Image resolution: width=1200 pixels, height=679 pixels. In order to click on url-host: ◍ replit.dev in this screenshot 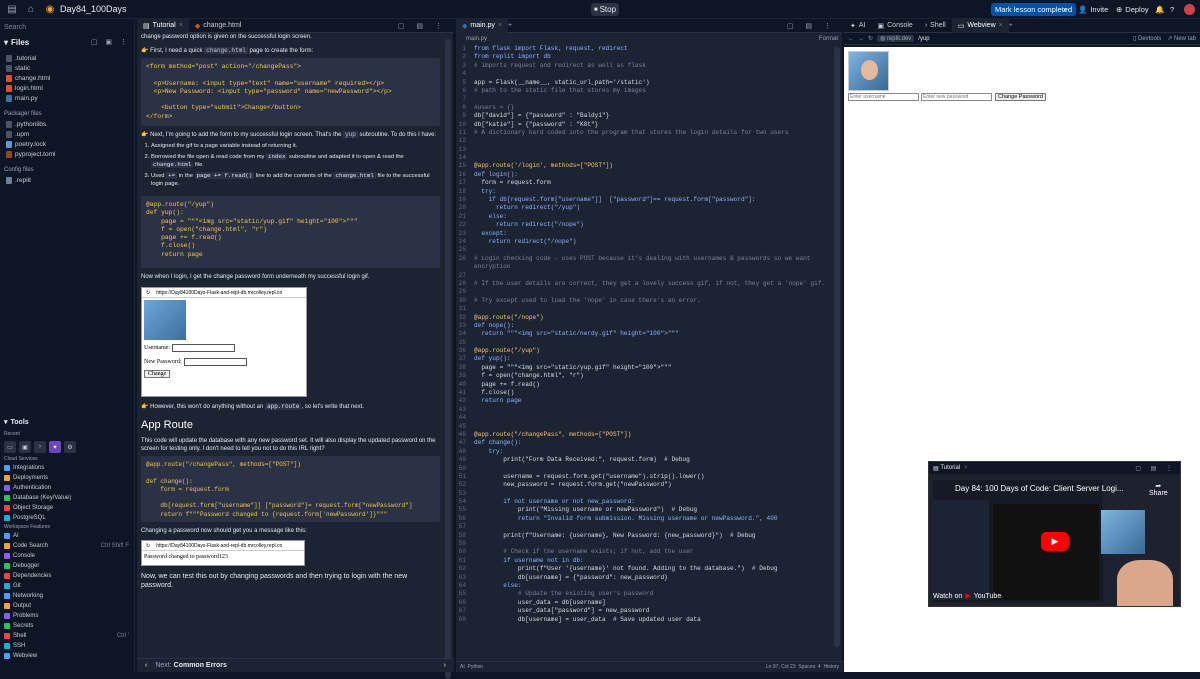, I will do `click(896, 38)`.